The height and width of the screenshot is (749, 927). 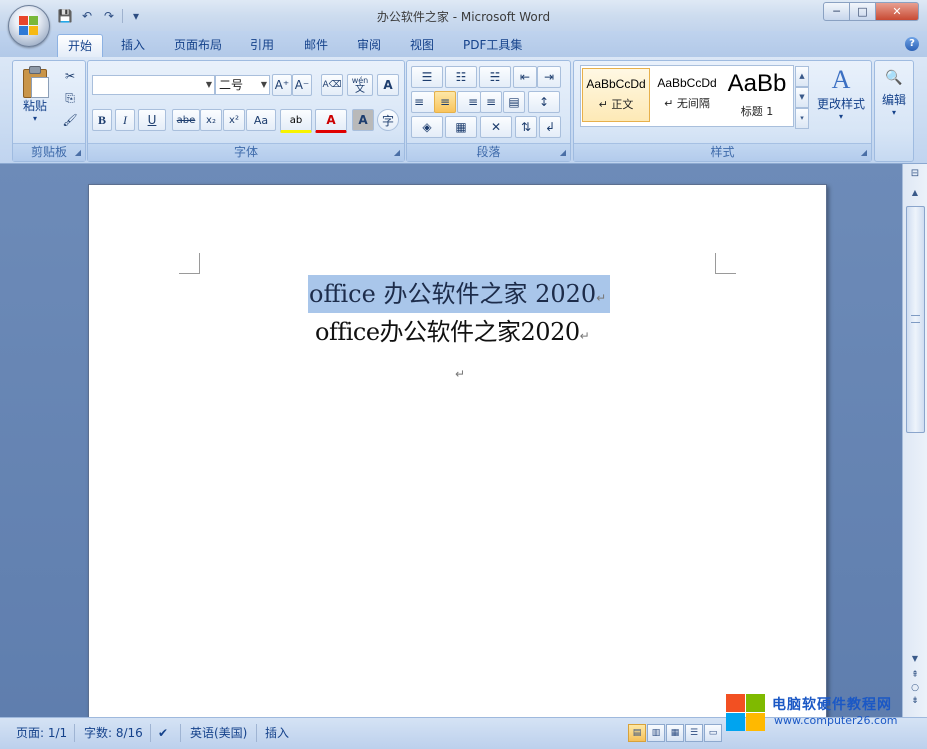 What do you see at coordinates (316, 45) in the screenshot?
I see `tab-mailings: 邮件` at bounding box center [316, 45].